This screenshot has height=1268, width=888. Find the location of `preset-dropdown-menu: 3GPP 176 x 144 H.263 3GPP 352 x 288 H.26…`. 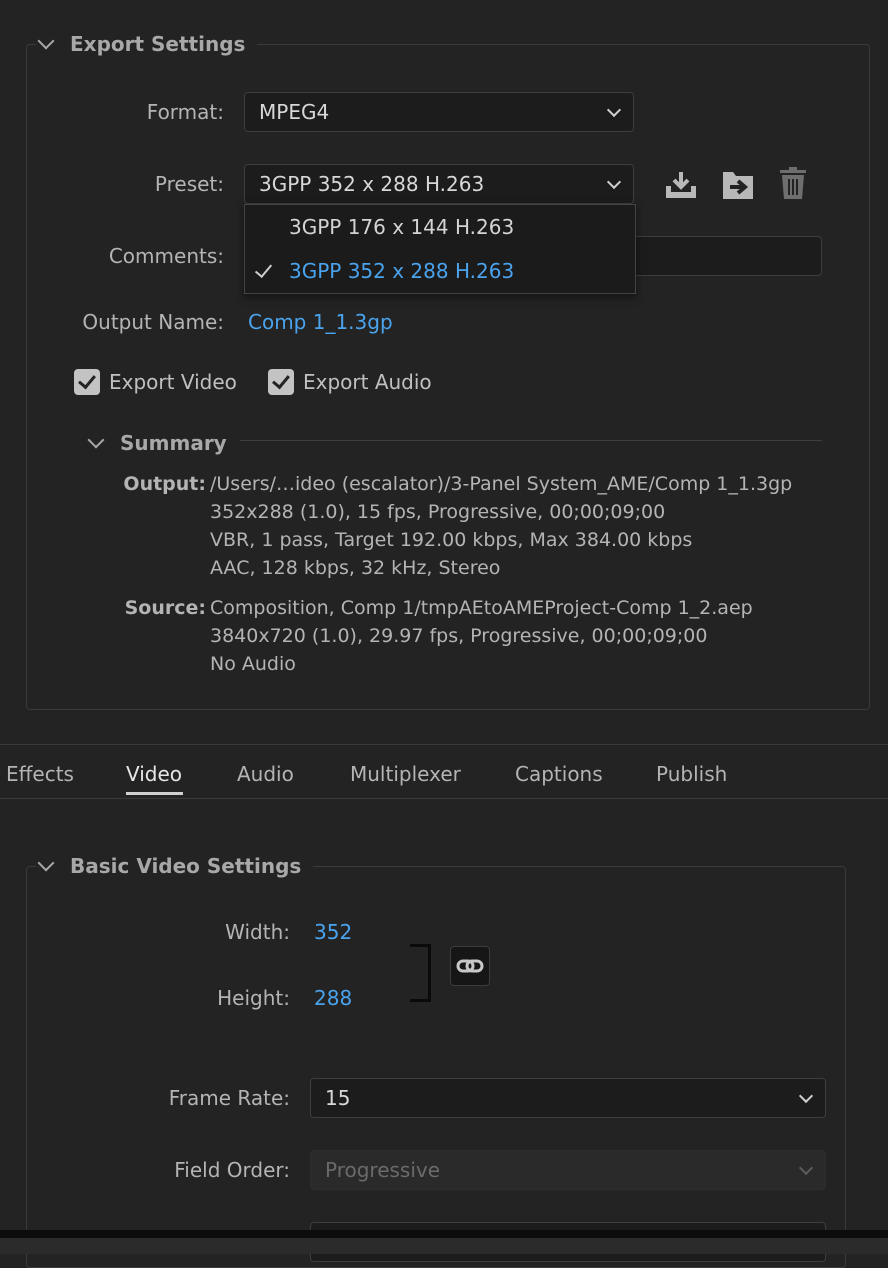

preset-dropdown-menu: 3GPP 176 x 144 H.263 3GPP 352 x 288 H.26… is located at coordinates (440, 249).